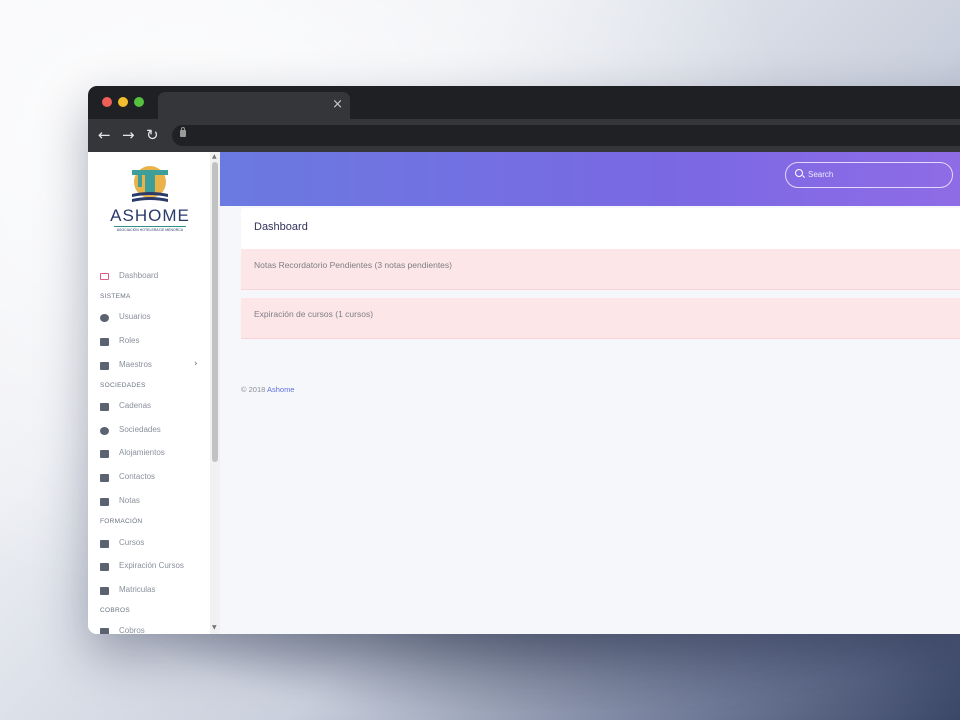  I want to click on footer-copyright: © 2018, so click(253, 389).